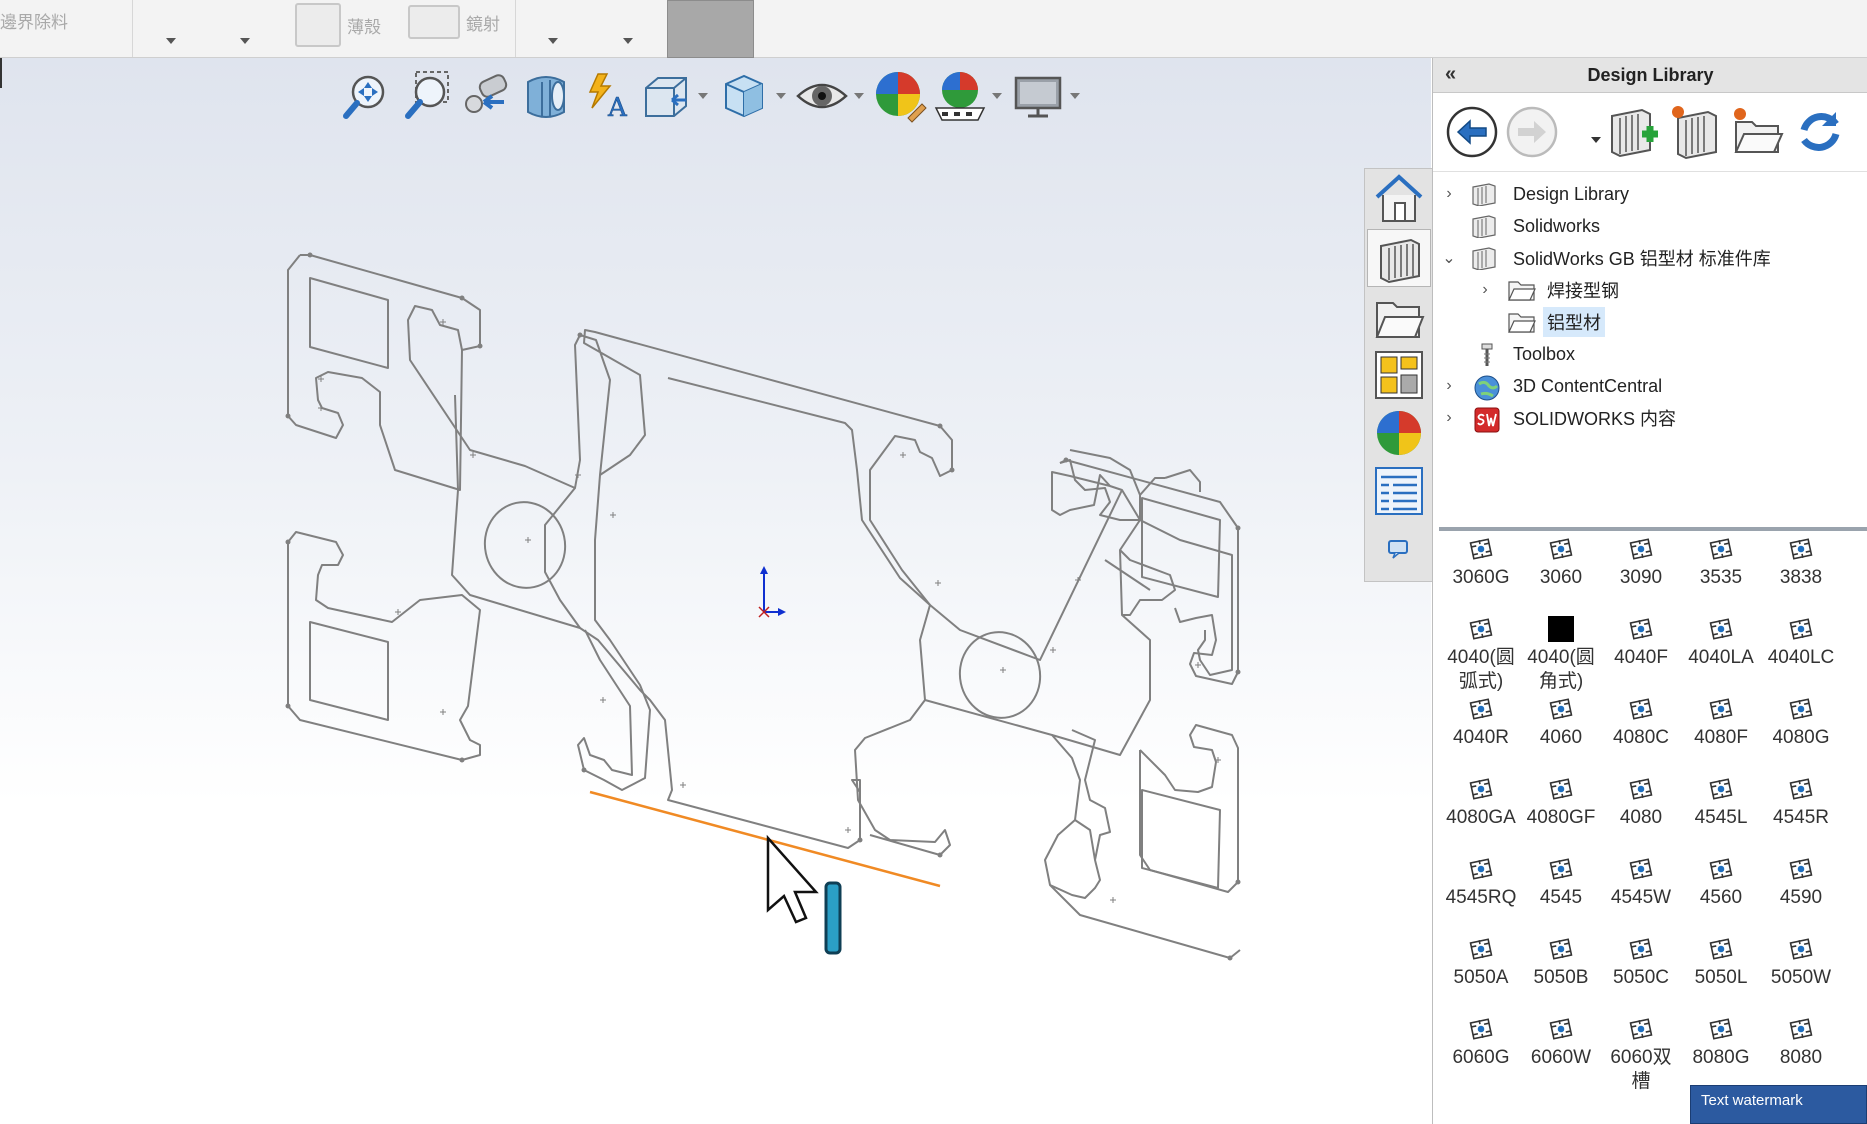  What do you see at coordinates (1650, 418) in the screenshot?
I see `tree-item-solidworks-content: › SOLIDWORKS 内容` at bounding box center [1650, 418].